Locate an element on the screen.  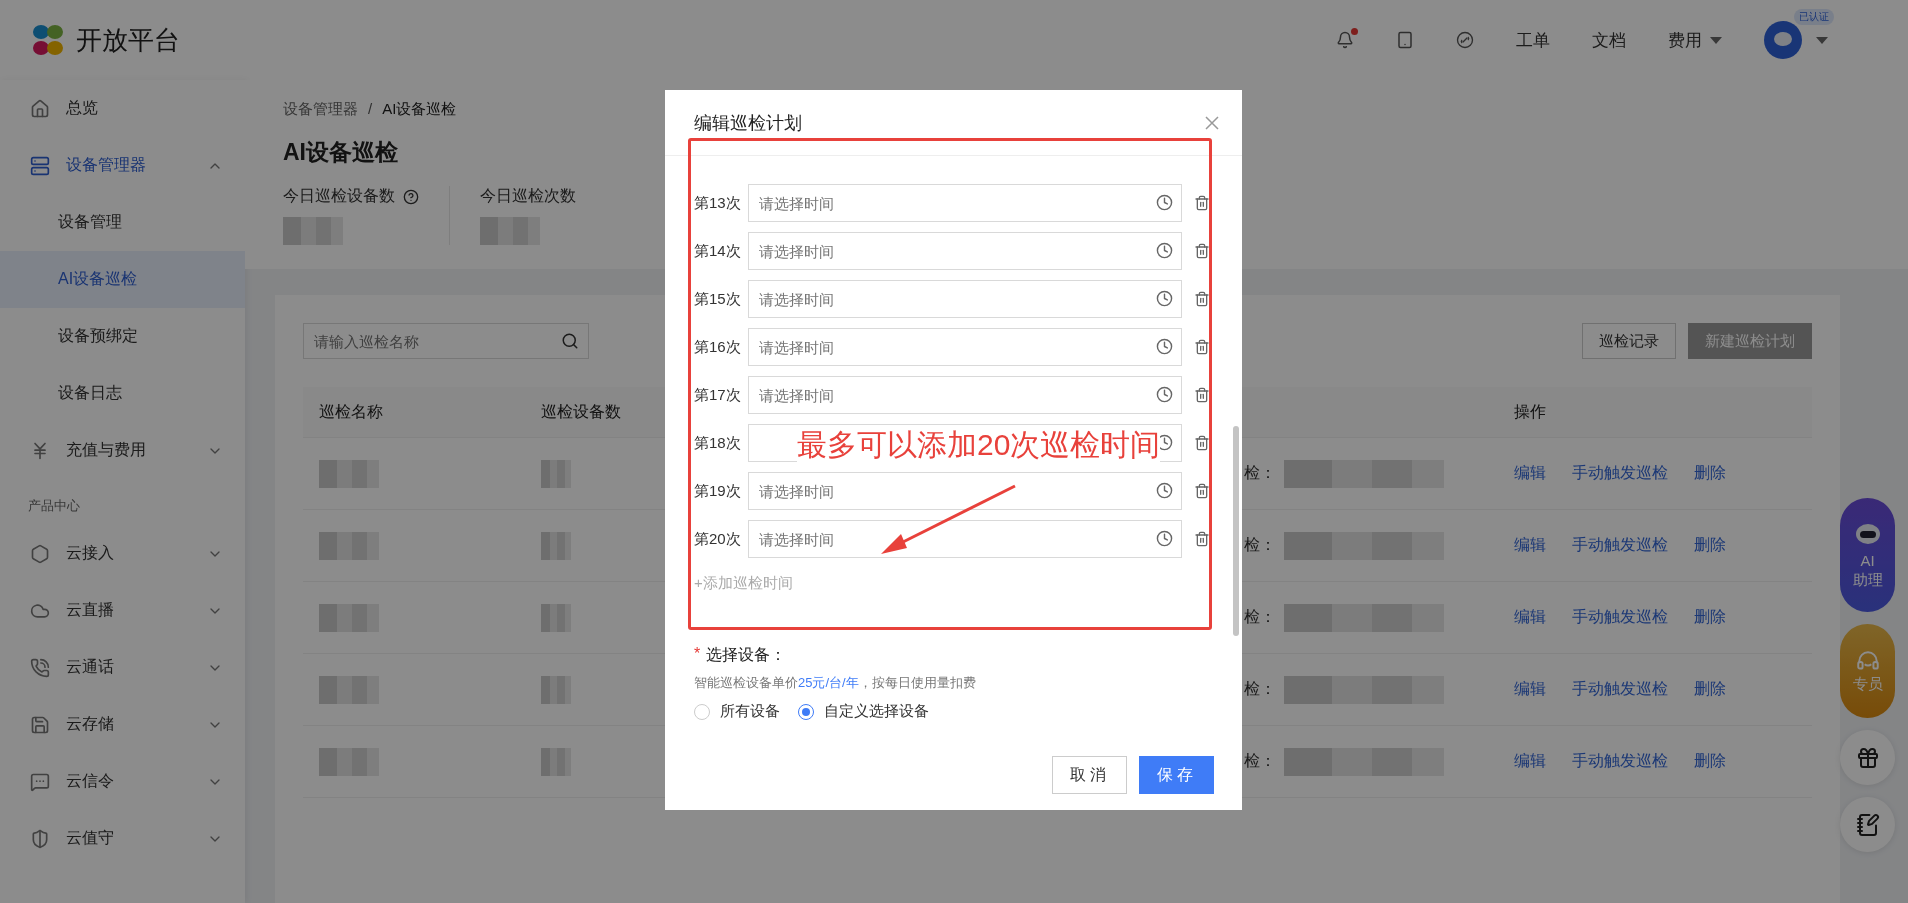
avatar is located at coordinates (1783, 40).